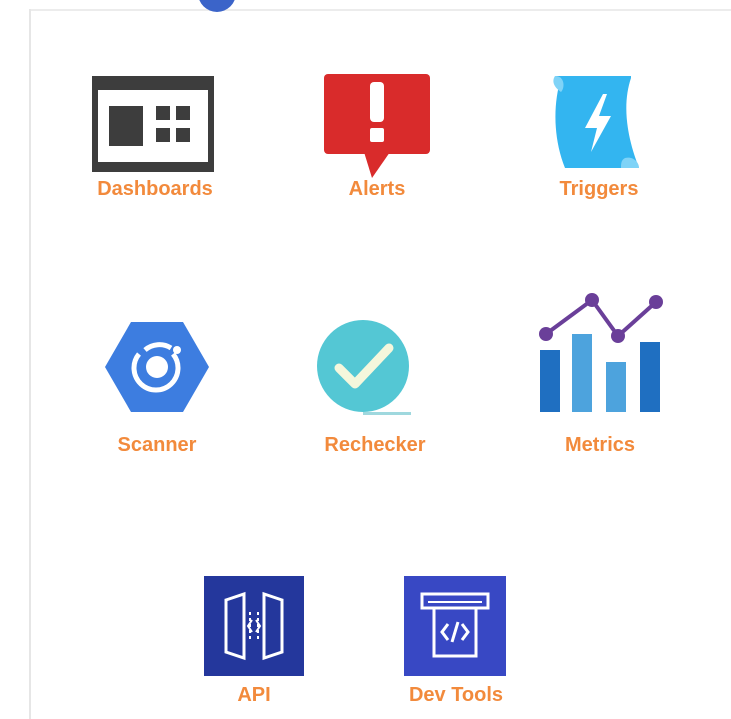 This screenshot has width=731, height=719. Describe the element at coordinates (456, 695) in the screenshot. I see `devtools-label: Dev Tools` at that location.